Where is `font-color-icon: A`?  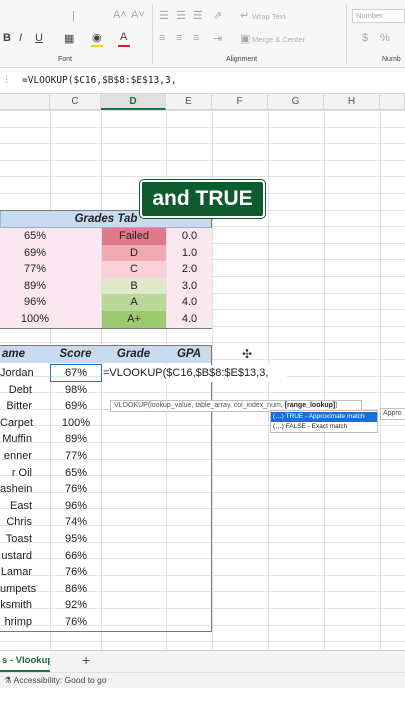 font-color-icon: A is located at coordinates (123, 37).